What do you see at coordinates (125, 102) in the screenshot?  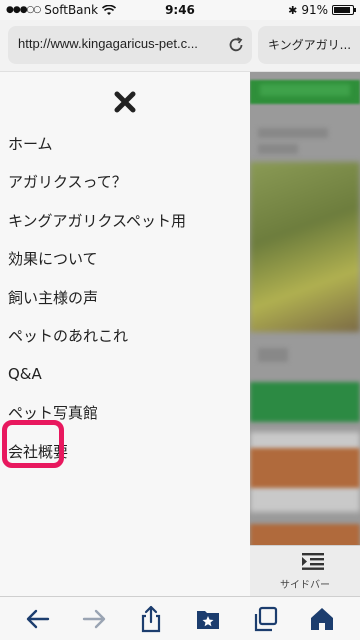 I see `close-icon` at bounding box center [125, 102].